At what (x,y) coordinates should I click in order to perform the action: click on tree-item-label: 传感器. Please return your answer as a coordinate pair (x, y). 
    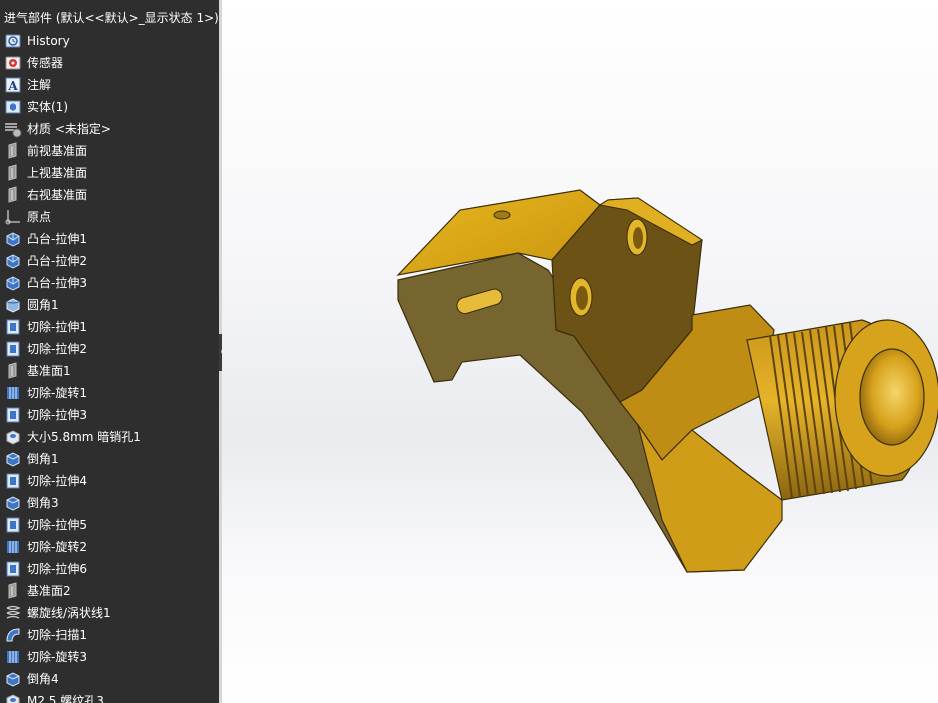
    Looking at the image, I should click on (45, 63).